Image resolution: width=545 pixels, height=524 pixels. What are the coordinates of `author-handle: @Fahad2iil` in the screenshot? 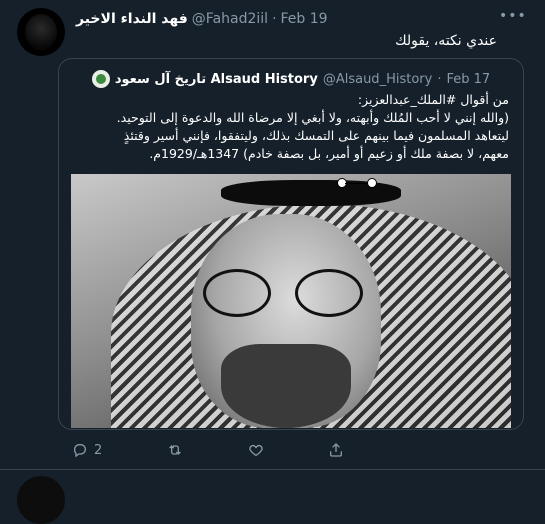 It's located at (230, 19).